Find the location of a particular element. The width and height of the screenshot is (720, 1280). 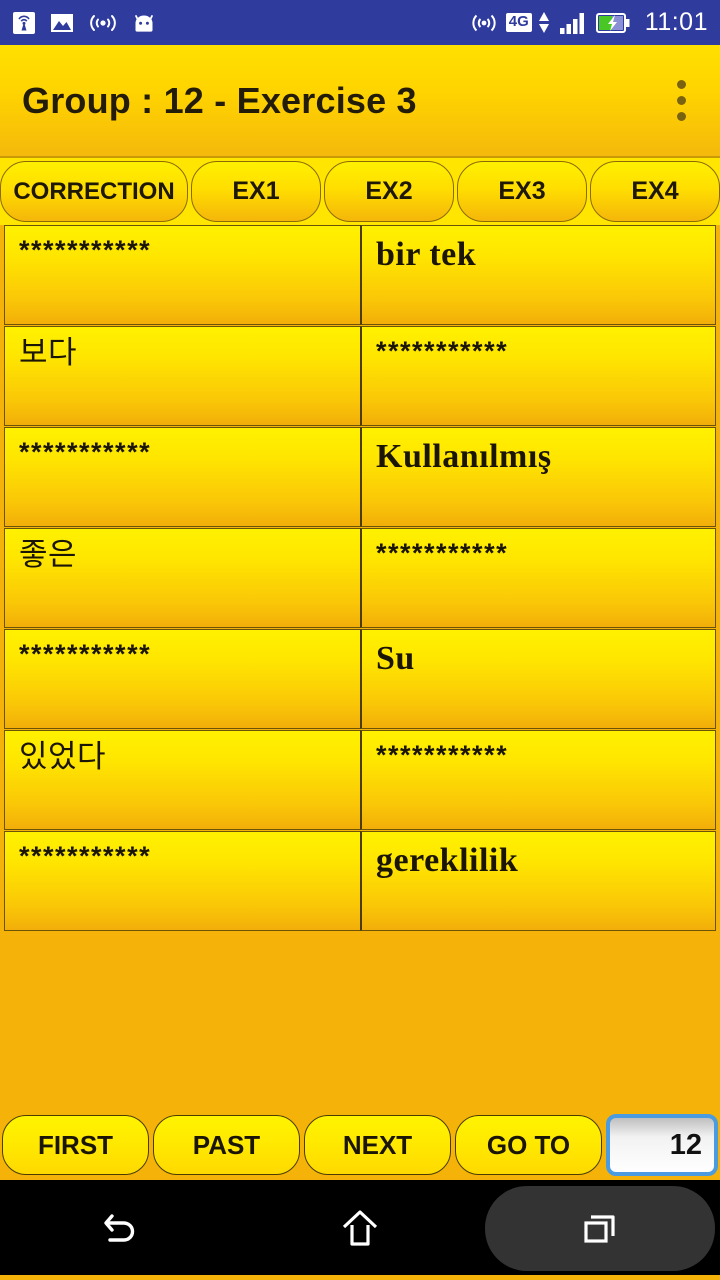

app-header: Group : 12 - Exercise 3 is located at coordinates (360, 101).